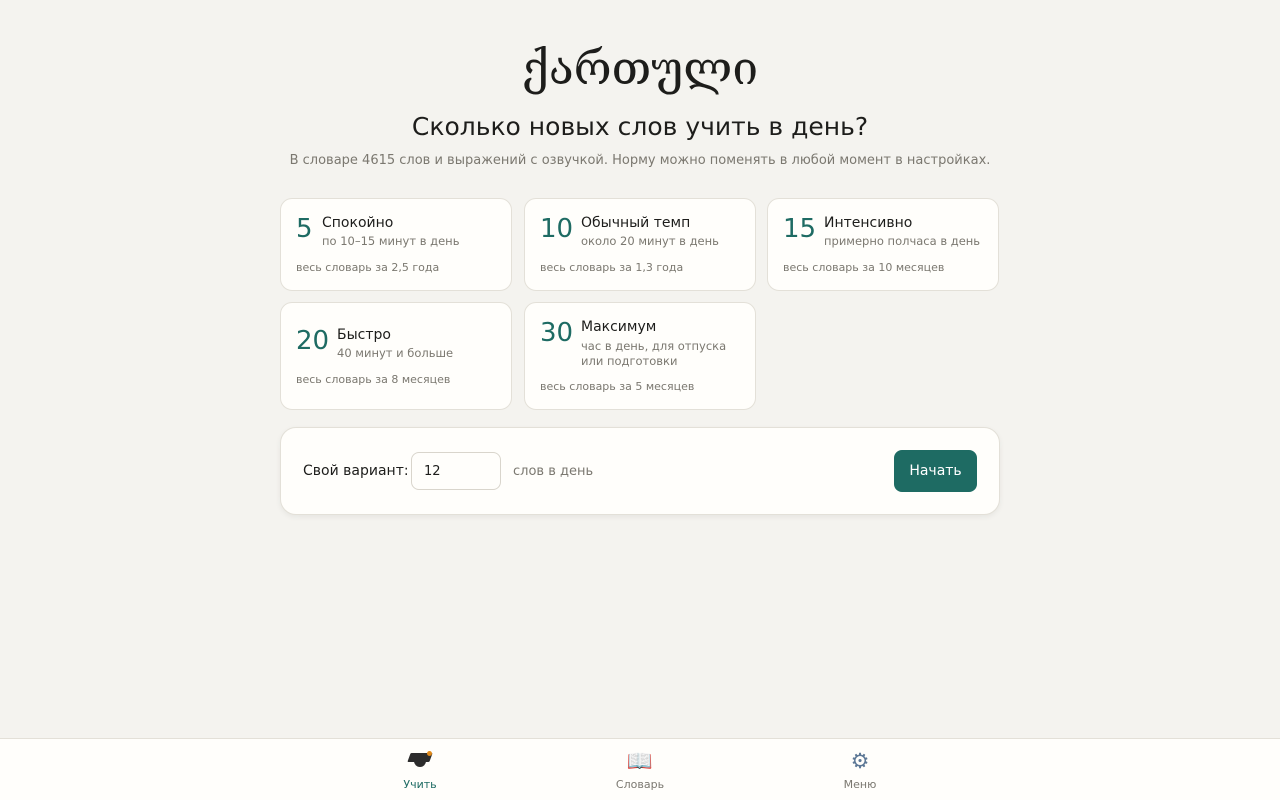  I want to click on custom-words-input, so click(456, 471).